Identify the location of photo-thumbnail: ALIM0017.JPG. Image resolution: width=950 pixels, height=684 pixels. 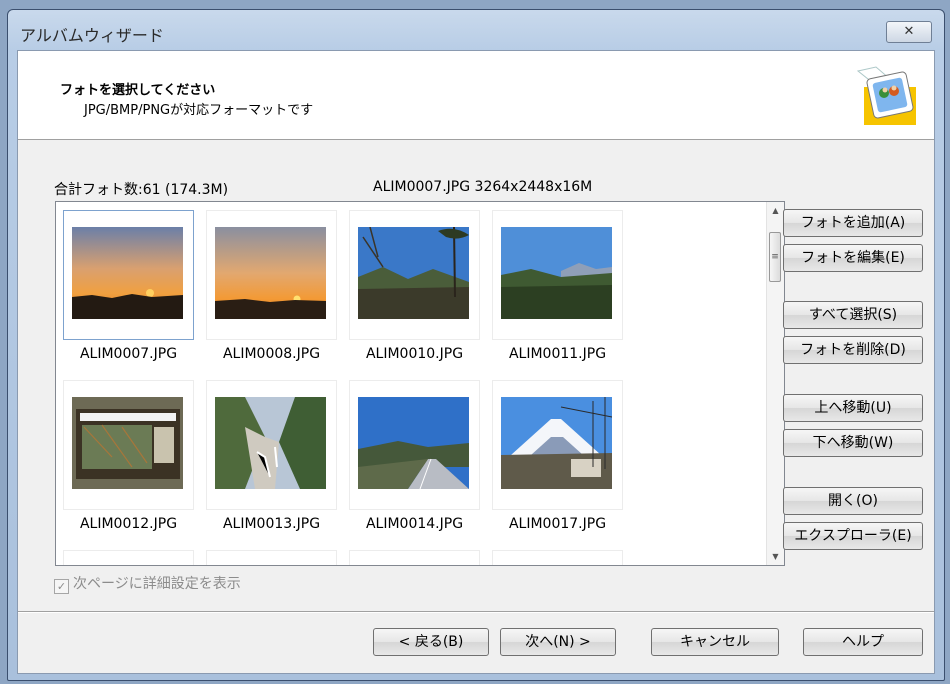
(557, 456).